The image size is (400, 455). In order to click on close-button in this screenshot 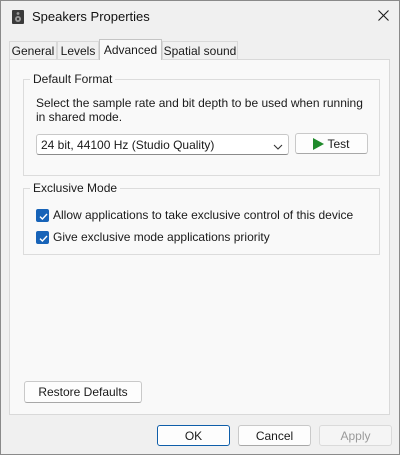, I will do `click(383, 17)`.